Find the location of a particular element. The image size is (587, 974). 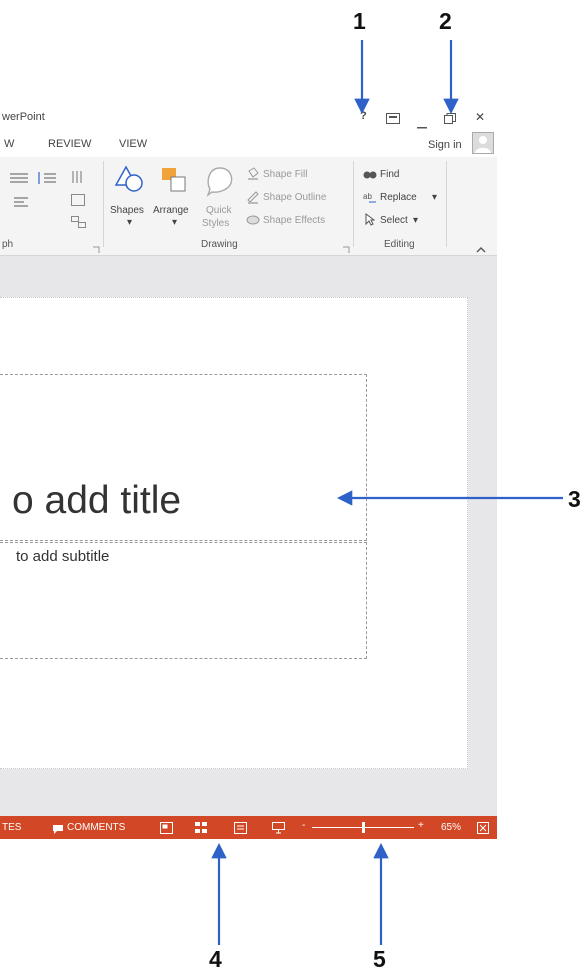

callout-number-5: 5 is located at coordinates (379, 959).